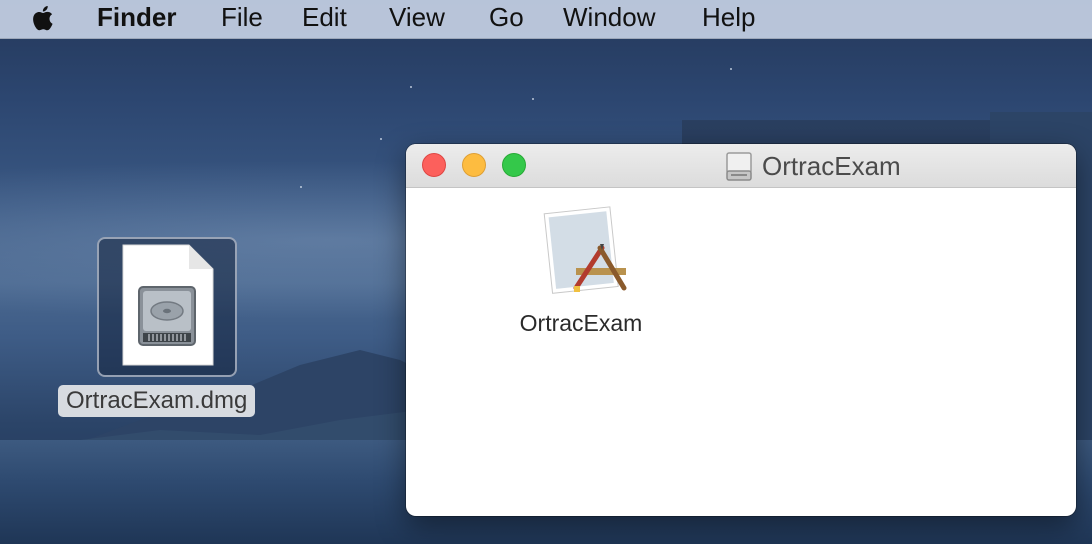 This screenshot has width=1092, height=544. What do you see at coordinates (506, 19) in the screenshot?
I see `menu-go: Go` at bounding box center [506, 19].